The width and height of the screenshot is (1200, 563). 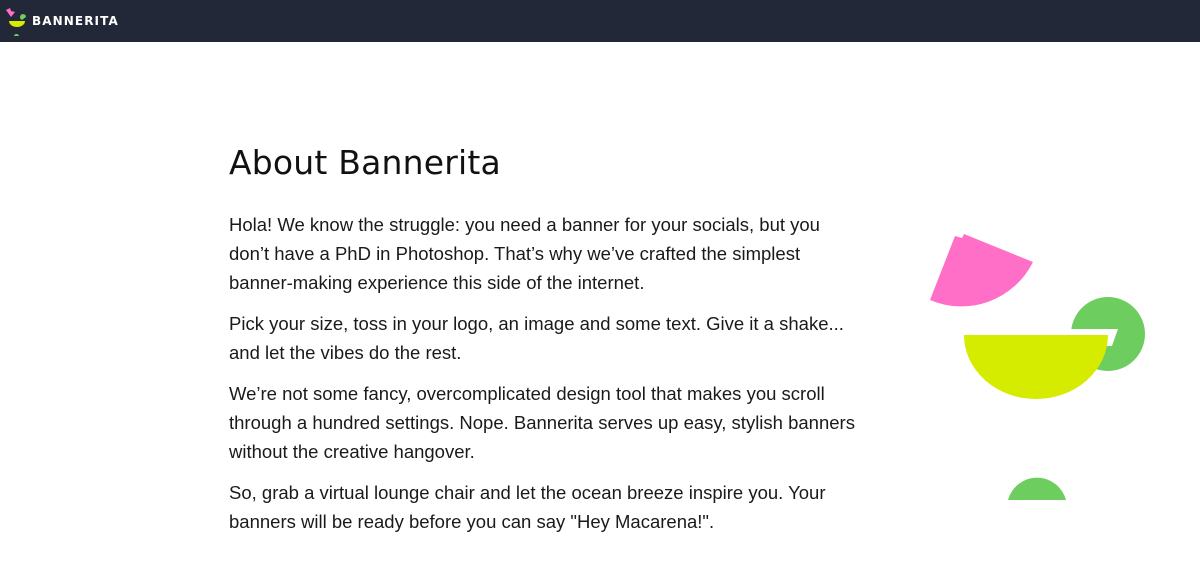 I want to click on brand-home-link: BANNERITA, so click(x=61, y=21).